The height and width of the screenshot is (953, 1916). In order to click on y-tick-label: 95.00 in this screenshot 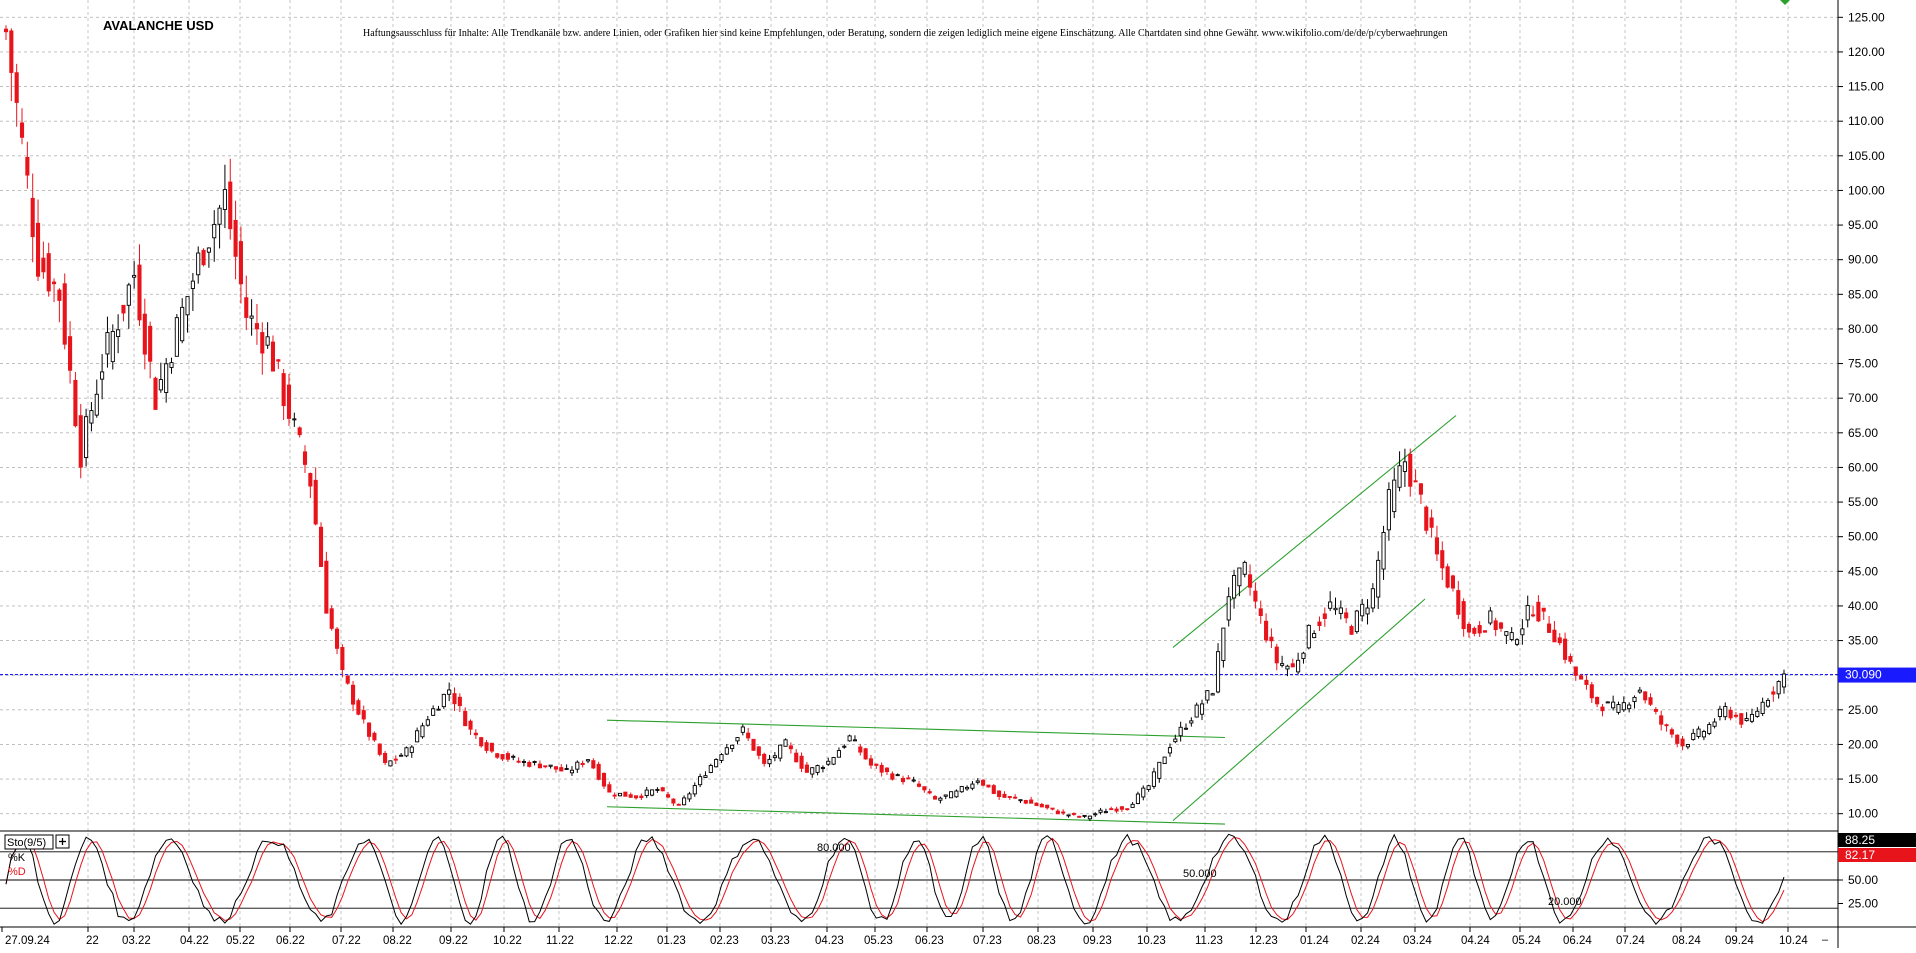, I will do `click(1863, 225)`.